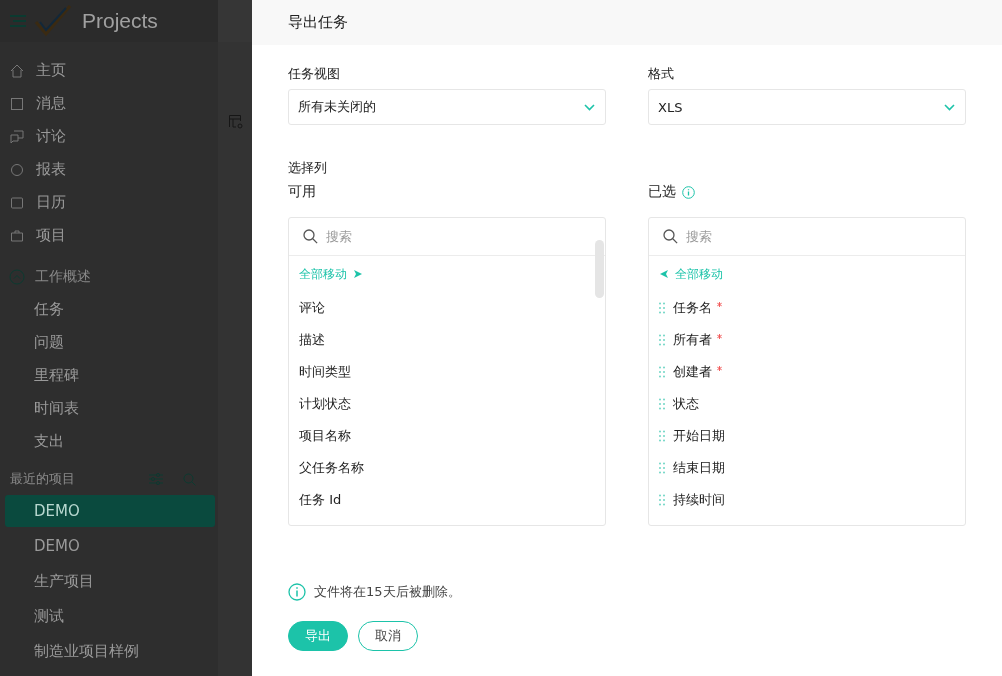 The width and height of the screenshot is (1002, 676). Describe the element at coordinates (447, 340) in the screenshot. I see `column-option: 描述` at that location.